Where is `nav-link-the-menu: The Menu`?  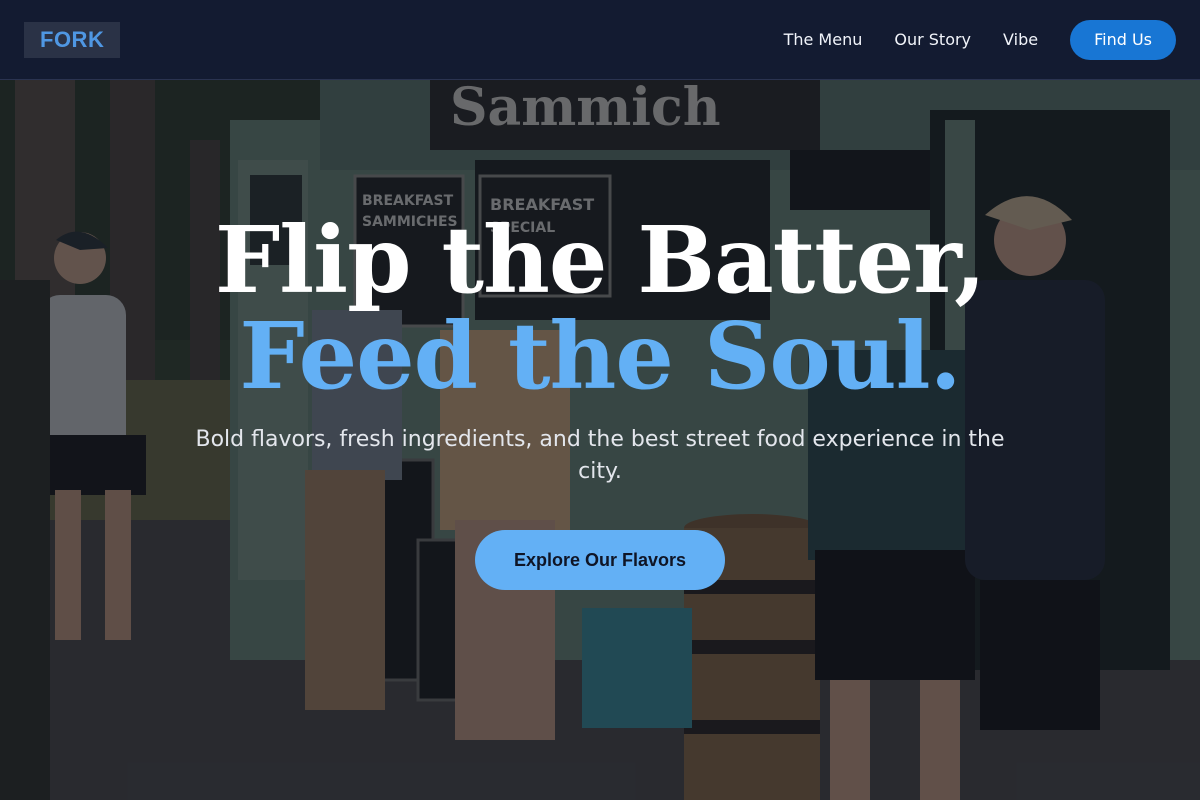 nav-link-the-menu: The Menu is located at coordinates (823, 39).